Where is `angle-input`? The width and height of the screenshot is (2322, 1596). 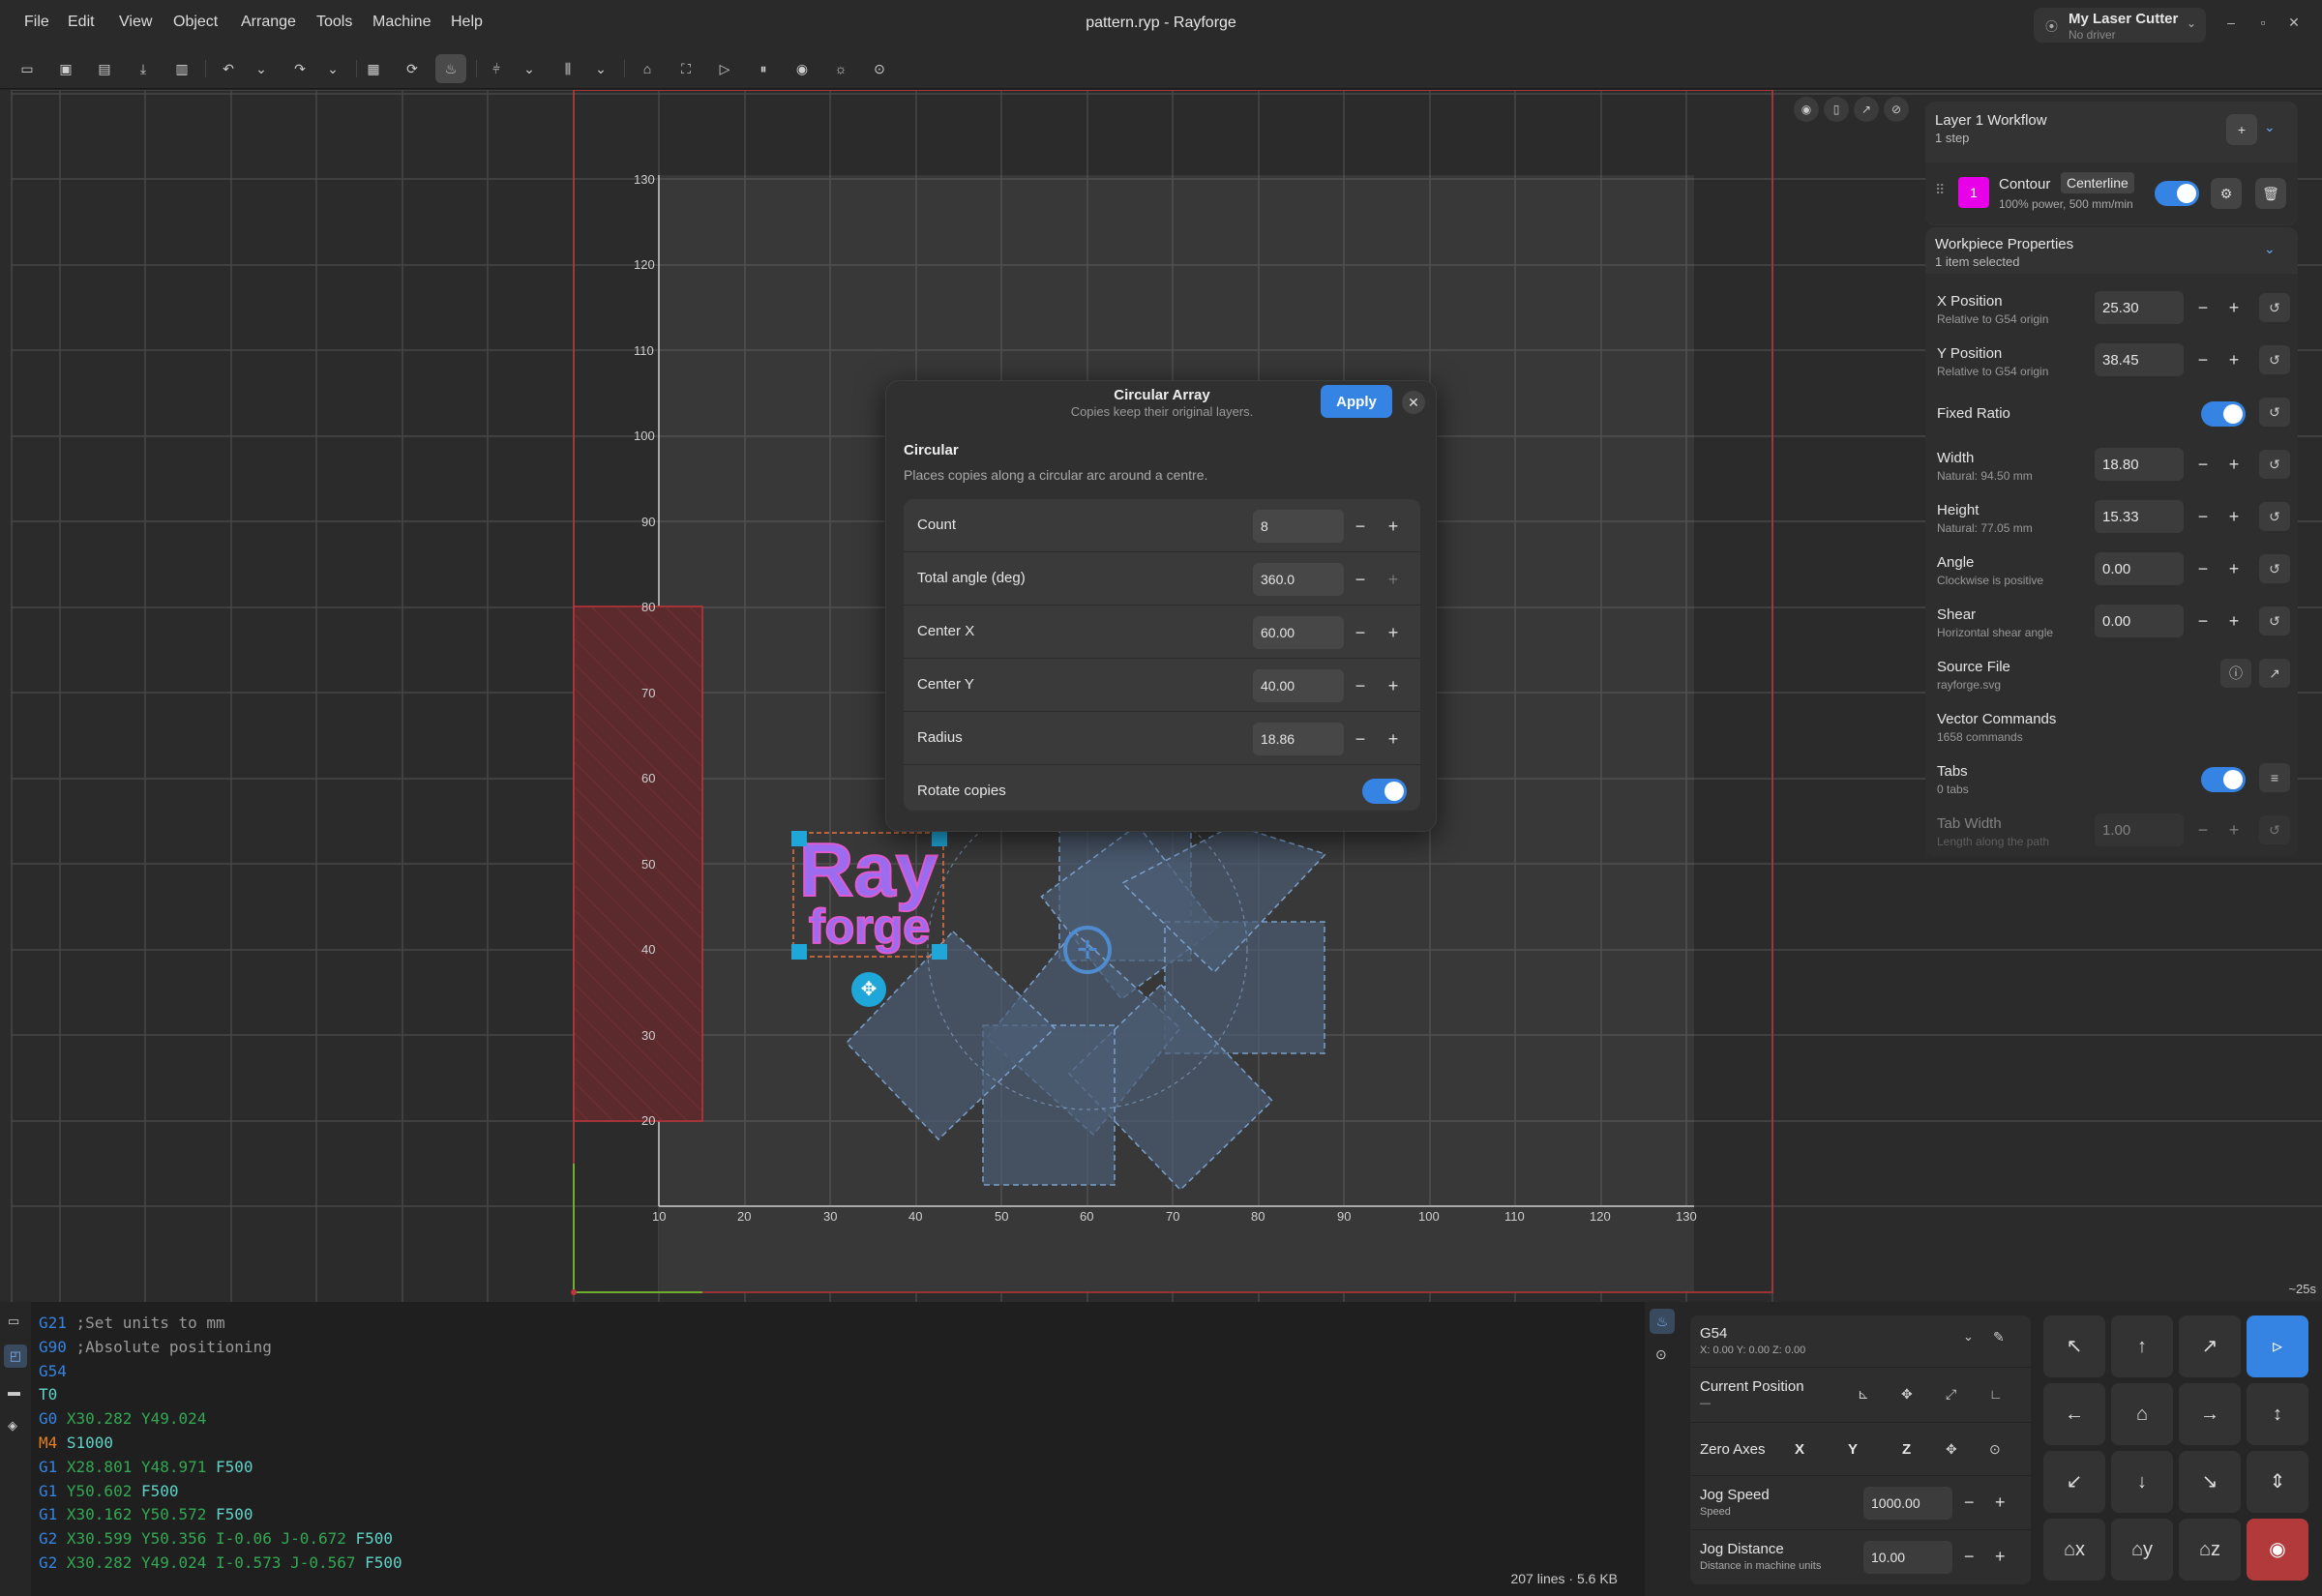 angle-input is located at coordinates (2139, 568).